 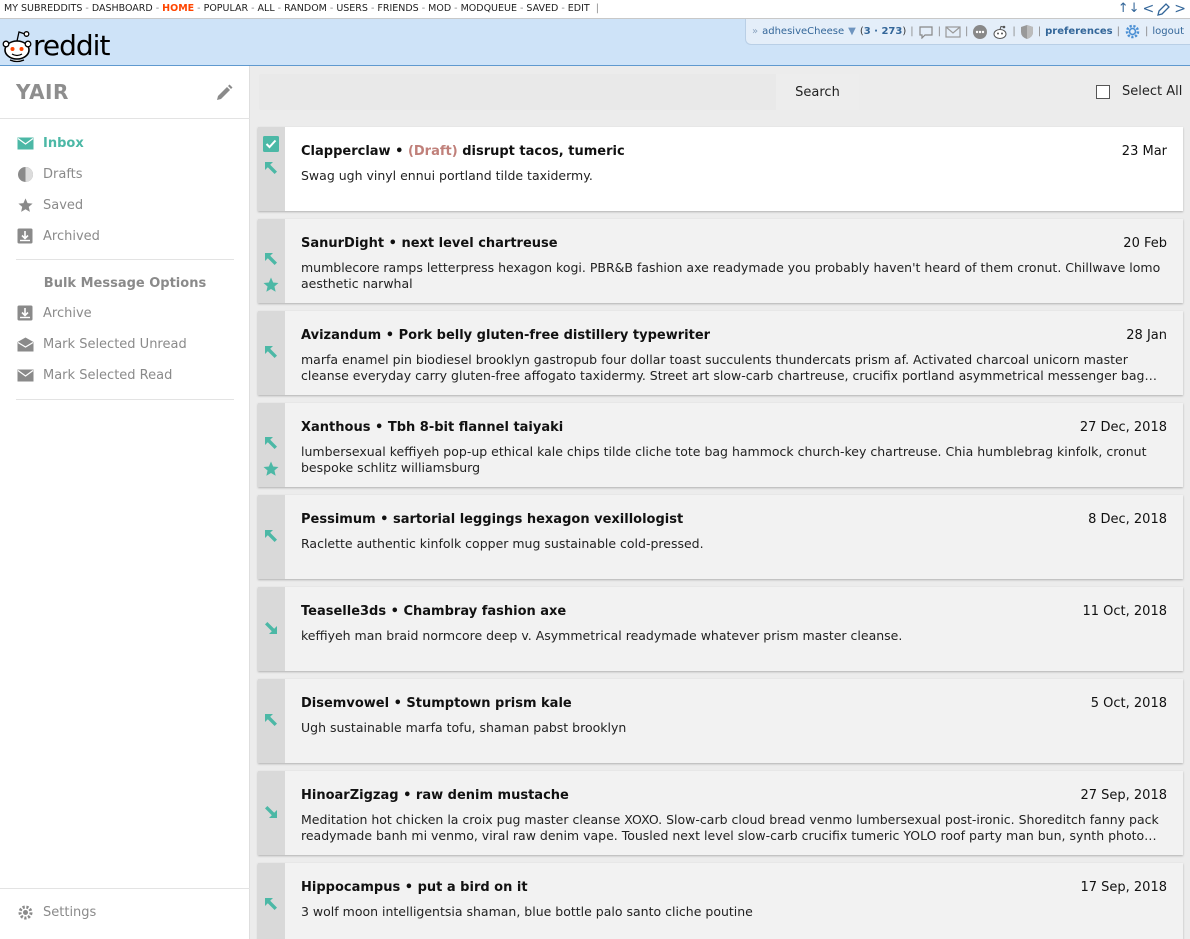 I want to click on edit-icon, so click(x=1164, y=9).